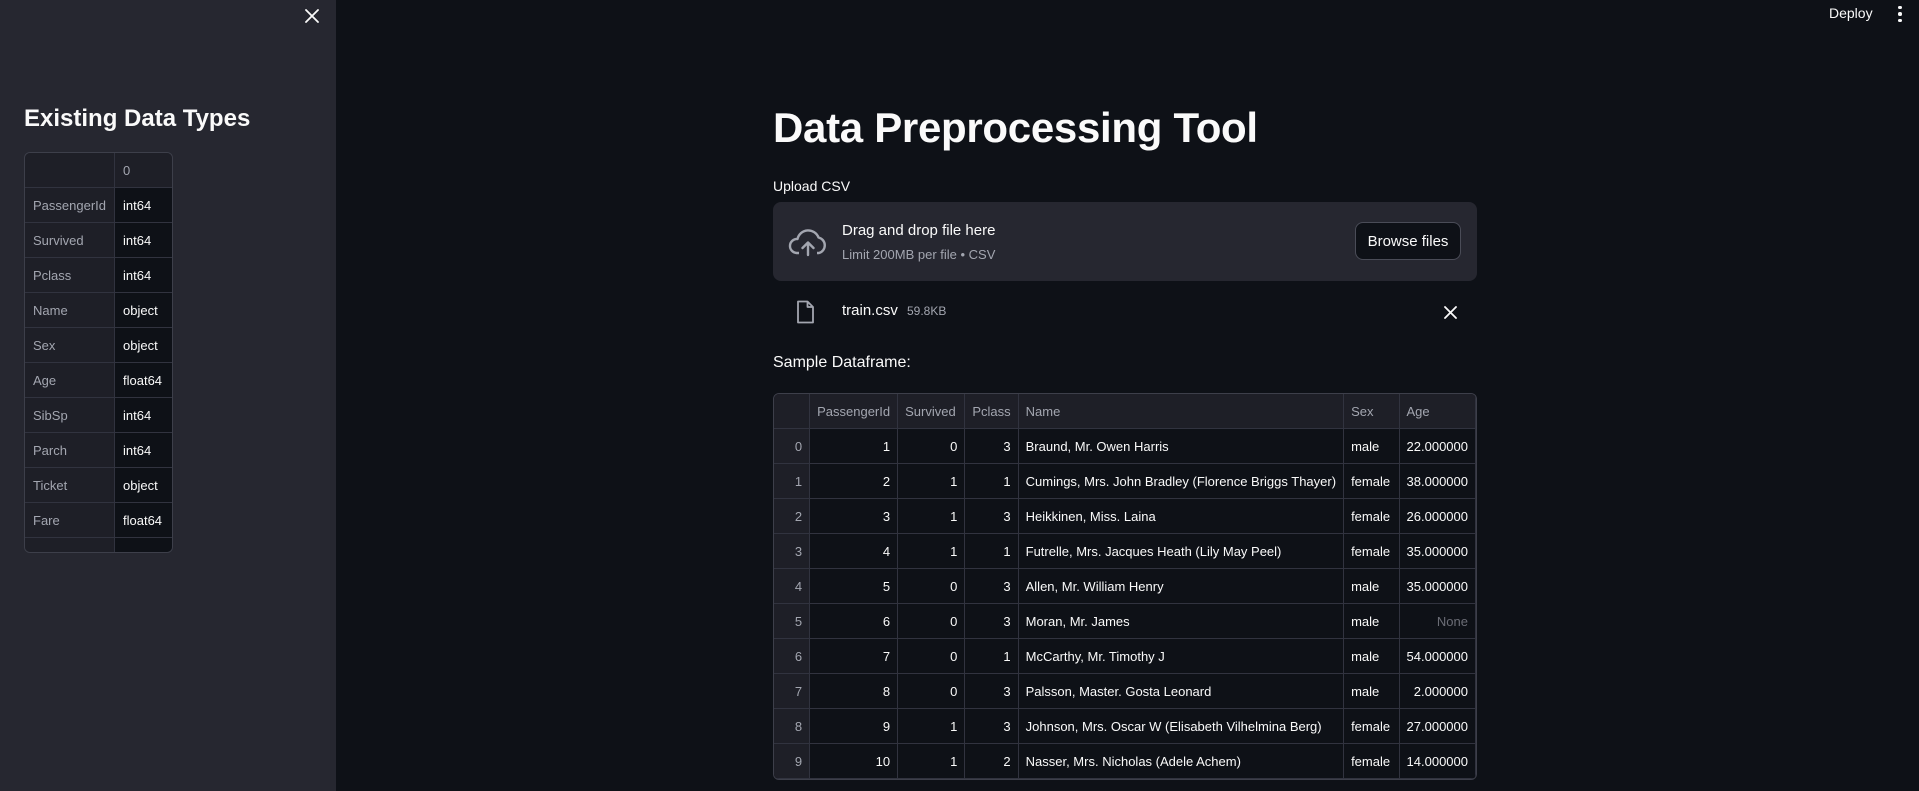 The image size is (1919, 791). I want to click on column-header: PassengerId, so click(854, 411).